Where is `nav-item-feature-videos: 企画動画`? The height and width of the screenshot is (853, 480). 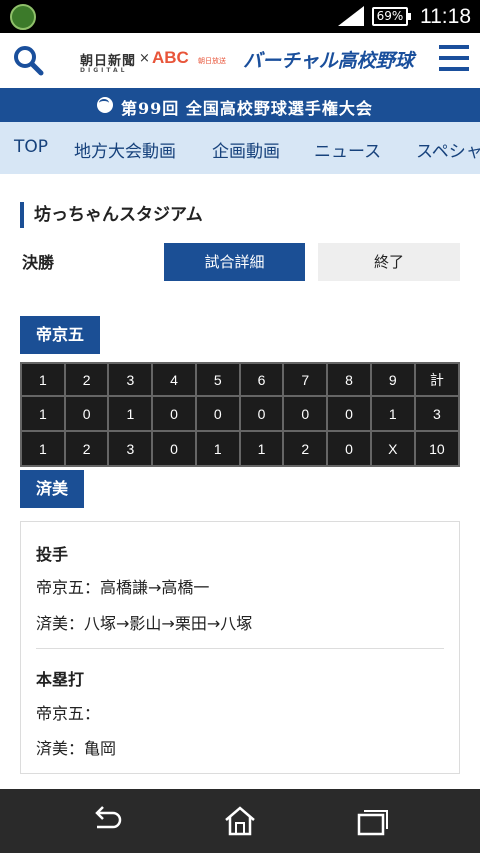 nav-item-feature-videos: 企画動画 is located at coordinates (246, 149).